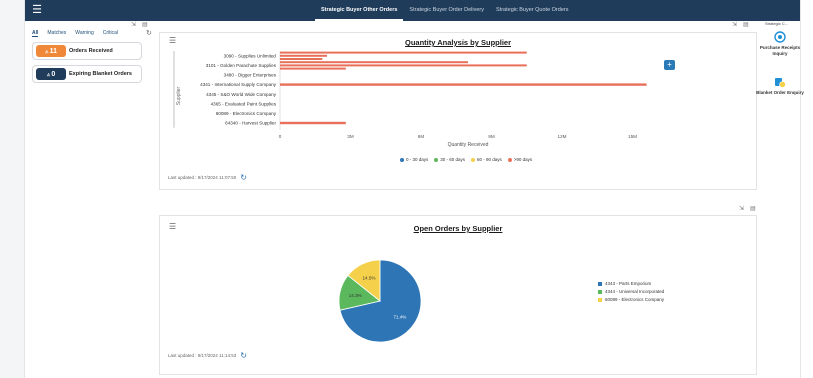 This screenshot has width=813, height=378. Describe the element at coordinates (491, 136) in the screenshot. I see `x-tick-label: 9M` at that location.